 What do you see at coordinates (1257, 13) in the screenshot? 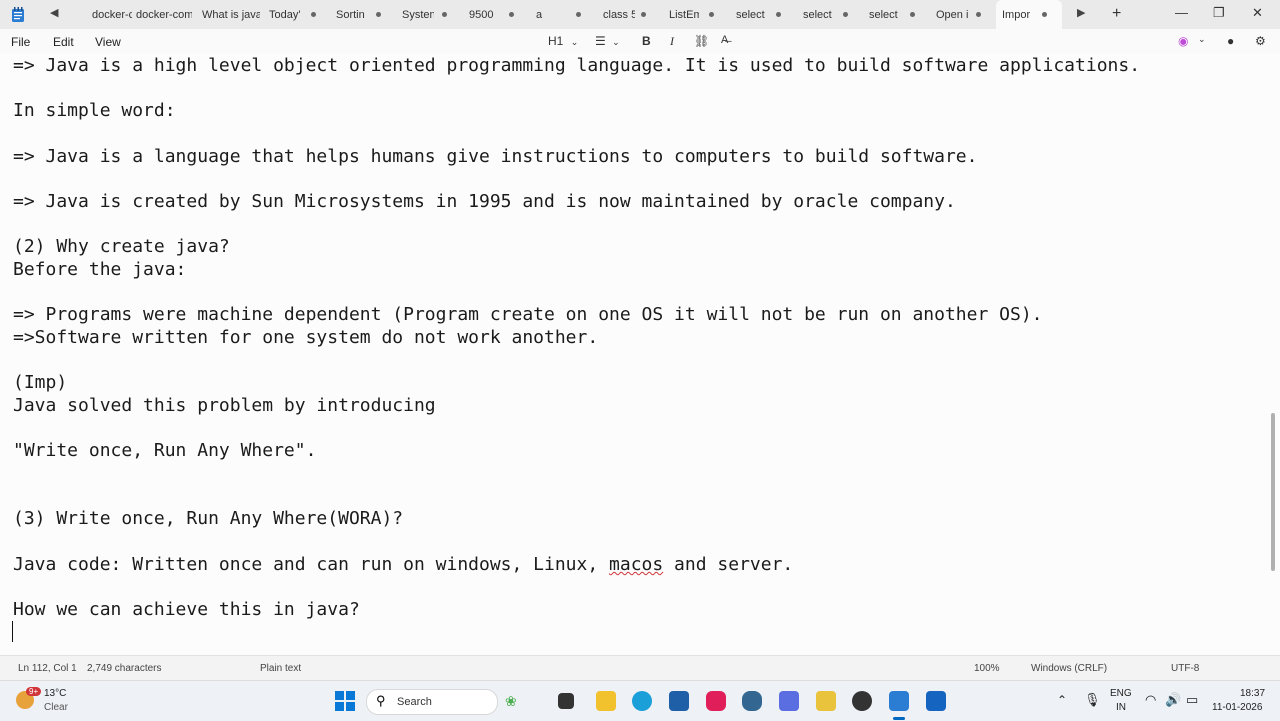
I see `close-icon: ✕` at bounding box center [1257, 13].